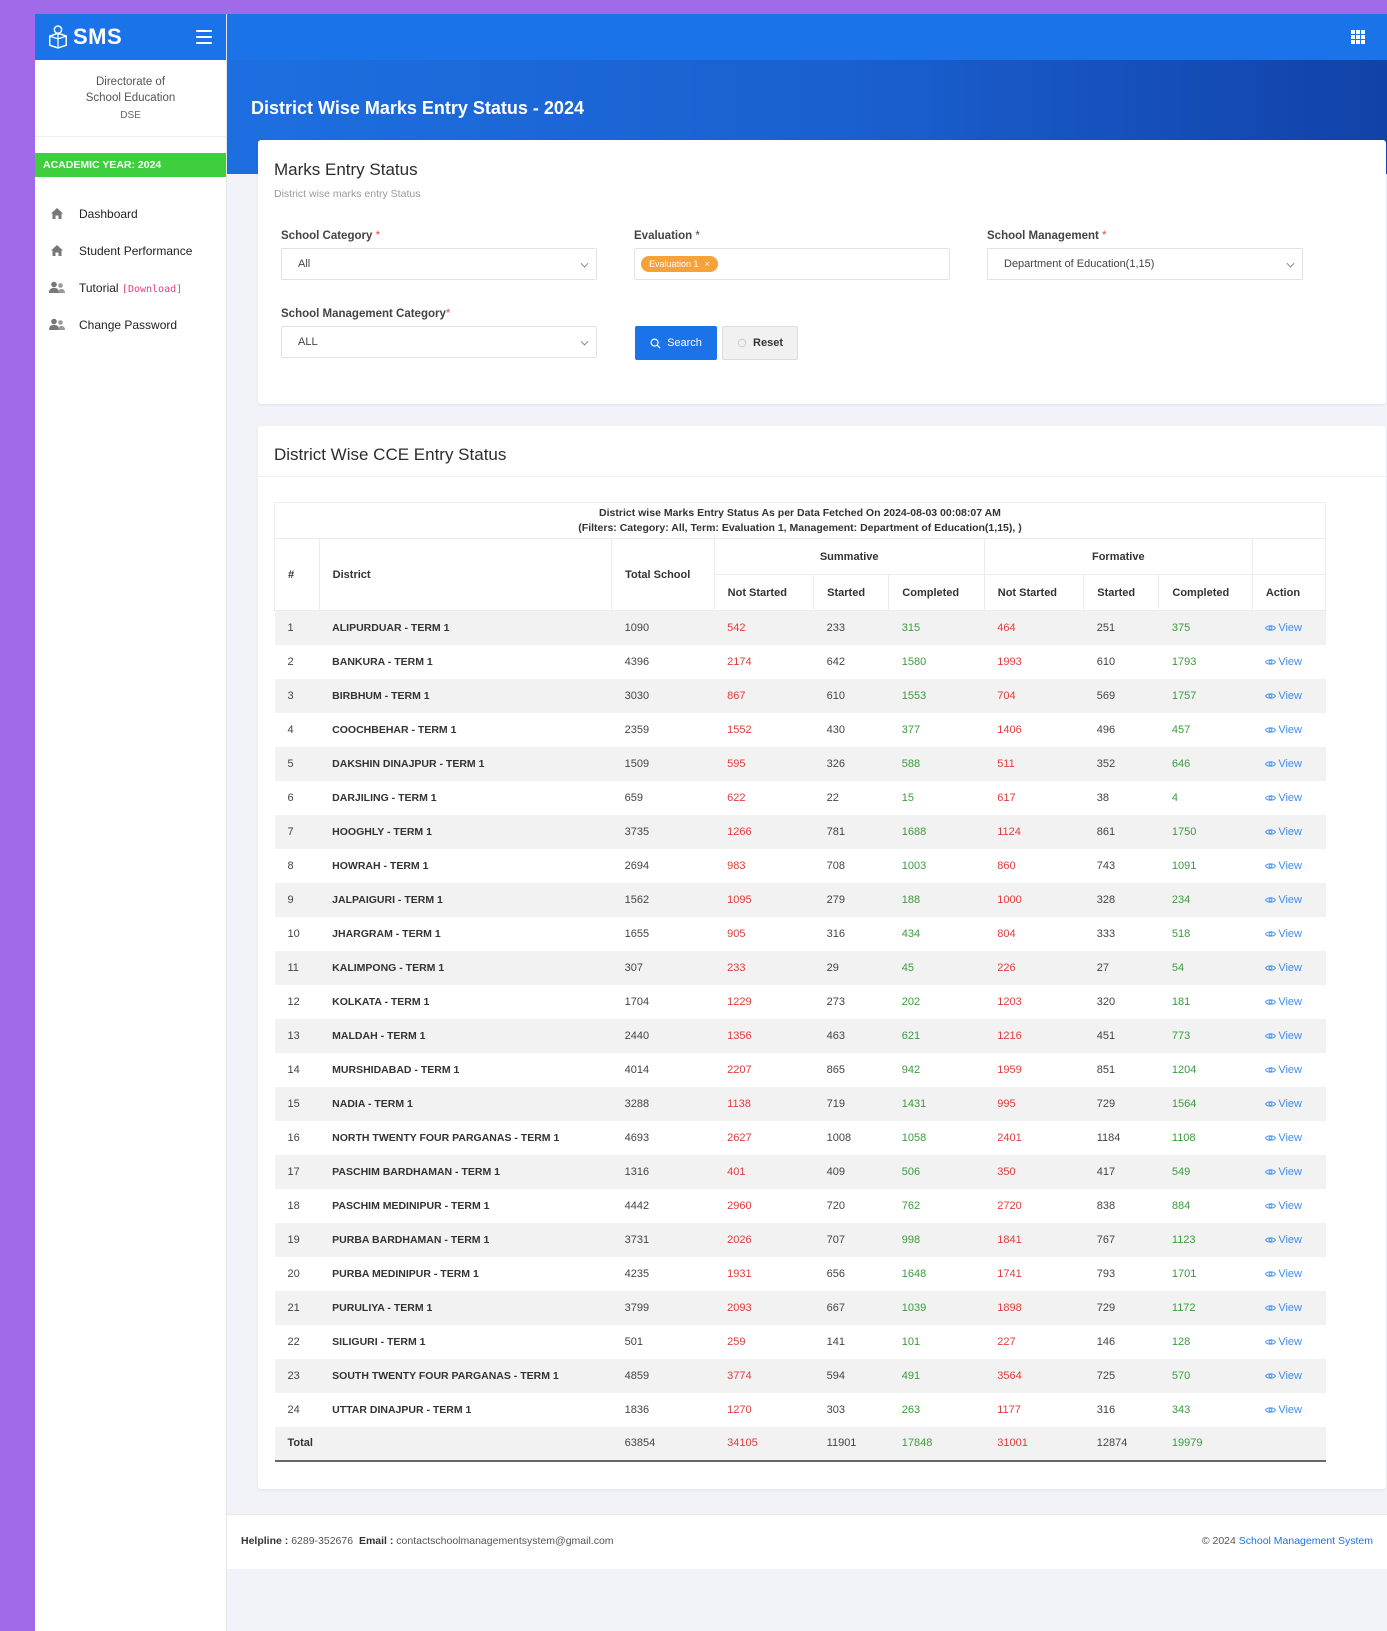 The width and height of the screenshot is (1387, 1631). I want to click on sidebar-item-change-password: Change Password, so click(130, 324).